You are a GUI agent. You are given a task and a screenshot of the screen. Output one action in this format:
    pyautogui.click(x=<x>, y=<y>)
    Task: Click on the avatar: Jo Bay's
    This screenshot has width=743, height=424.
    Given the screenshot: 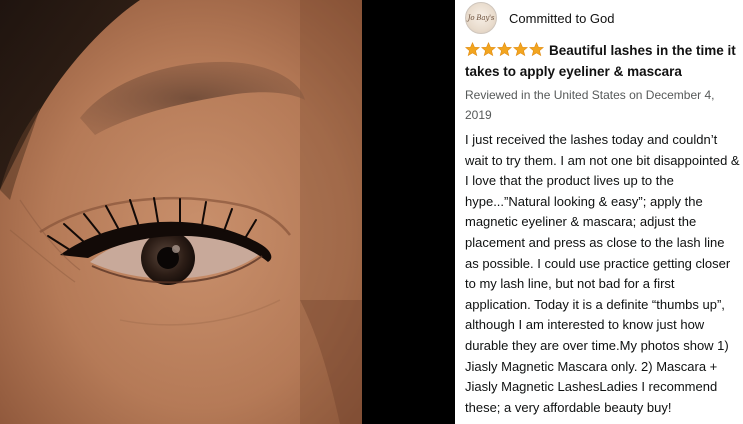 What is the action you would take?
    pyautogui.click(x=481, y=18)
    